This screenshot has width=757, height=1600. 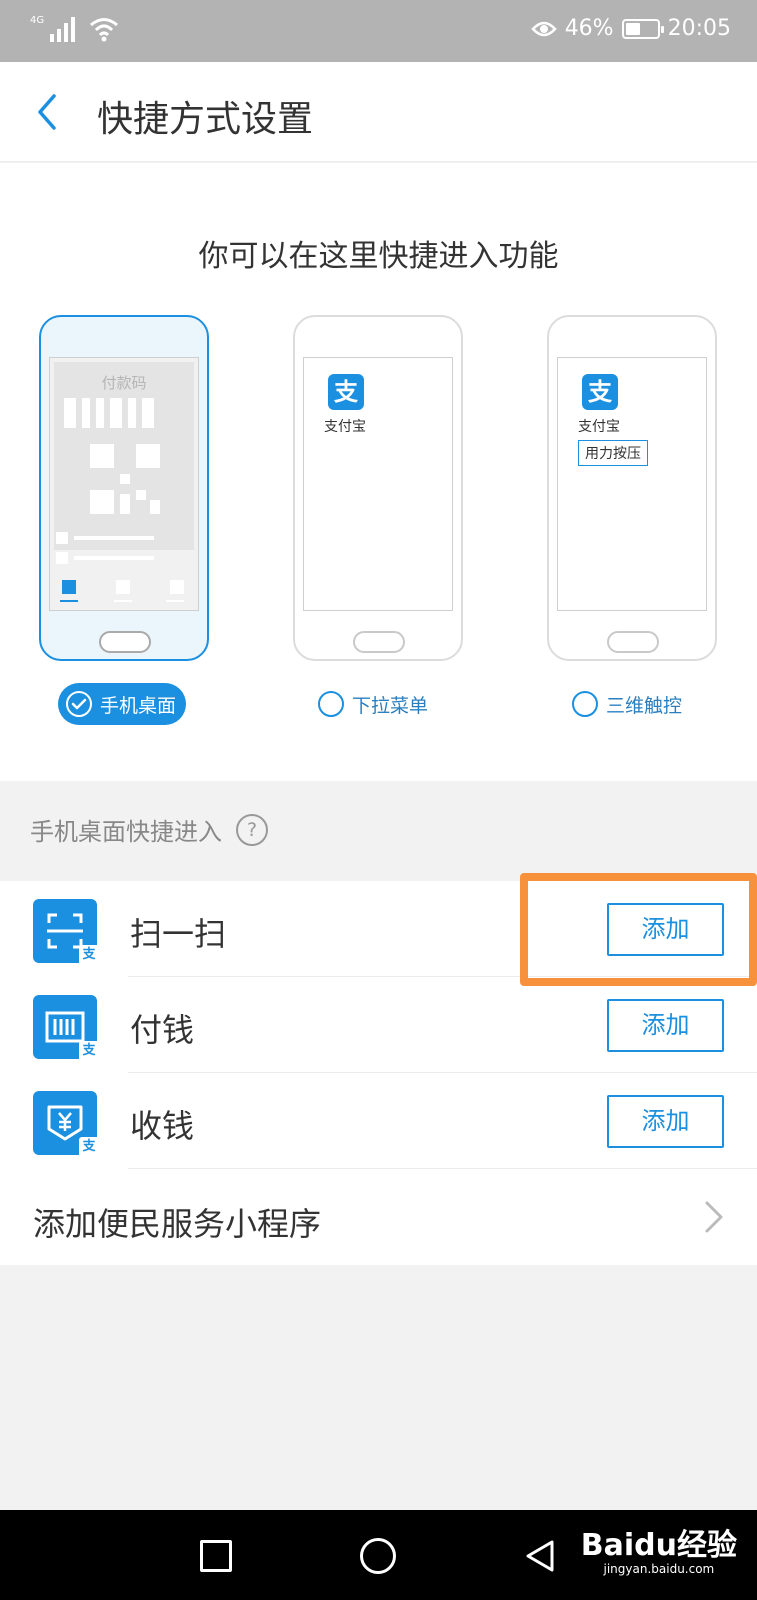 What do you see at coordinates (644, 705) in the screenshot?
I see `option-label: 三维触控` at bounding box center [644, 705].